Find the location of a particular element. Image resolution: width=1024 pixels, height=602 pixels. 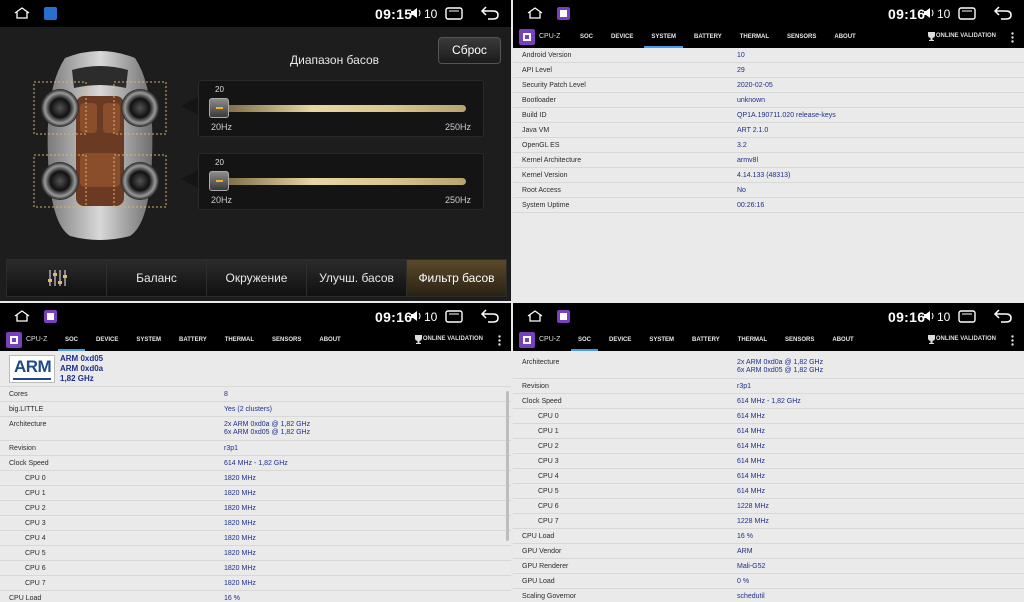

info-value: Mali-G52 is located at coordinates (751, 566).